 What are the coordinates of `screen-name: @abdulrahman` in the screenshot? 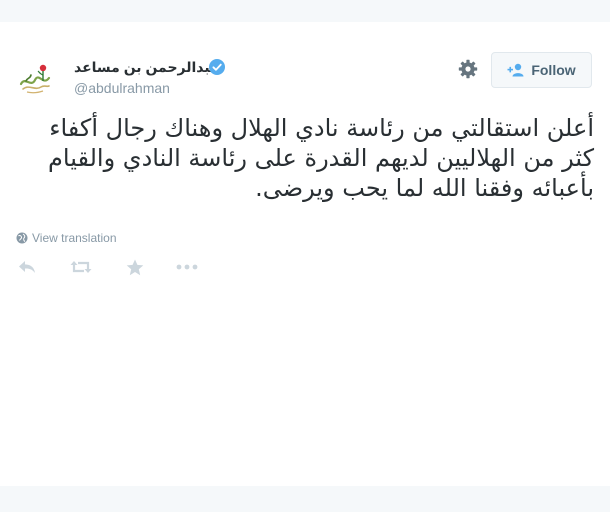 It's located at (122, 88).